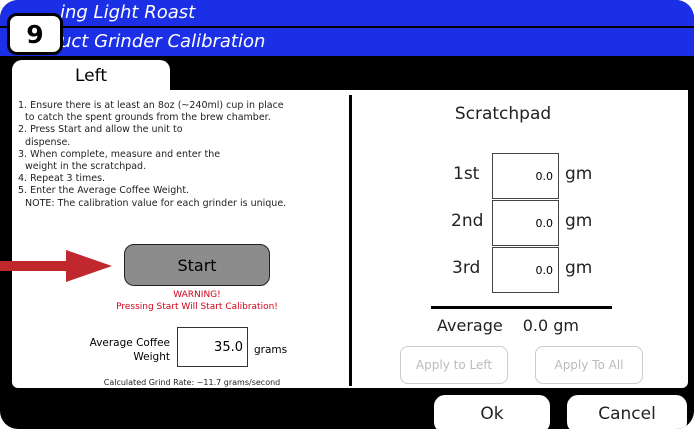 Image resolution: width=694 pixels, height=429 pixels. What do you see at coordinates (125, 350) in the screenshot?
I see `average-weight-label: Average Coffee Weight` at bounding box center [125, 350].